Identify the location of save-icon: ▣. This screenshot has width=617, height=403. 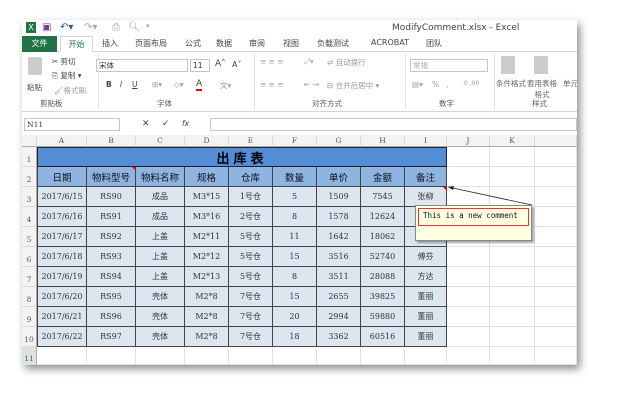
(46, 27).